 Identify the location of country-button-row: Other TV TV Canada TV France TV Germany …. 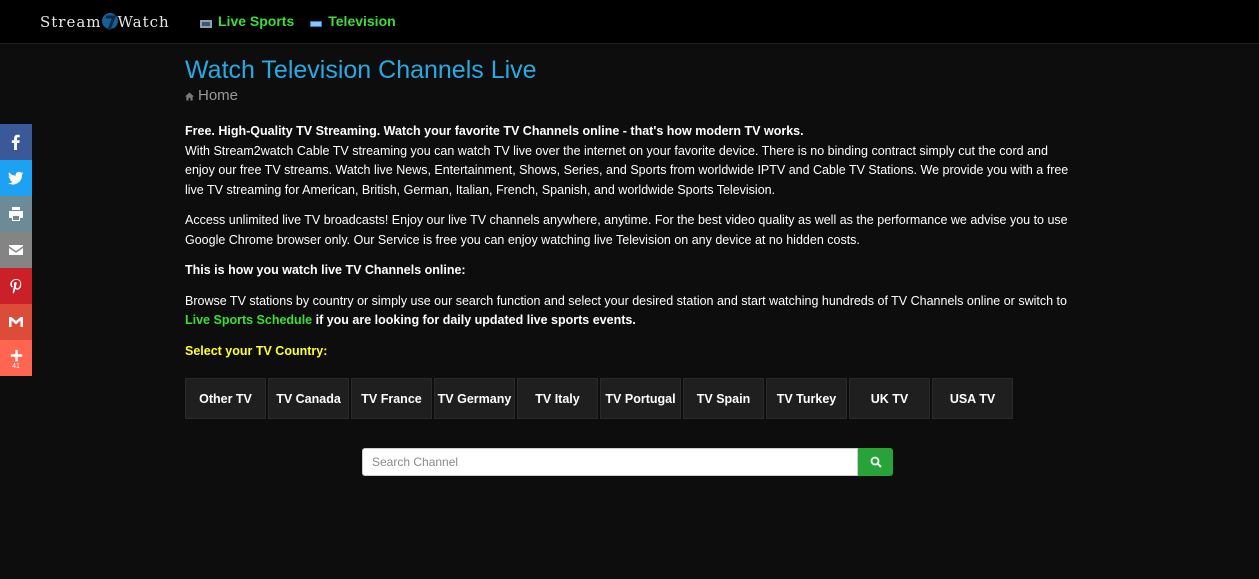
(599, 398).